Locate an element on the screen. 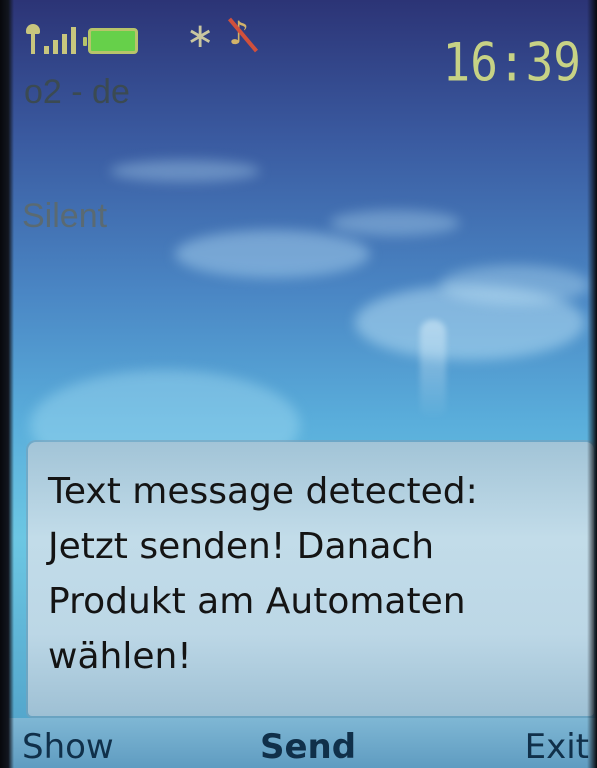  clock: 16:39 is located at coordinates (511, 62).